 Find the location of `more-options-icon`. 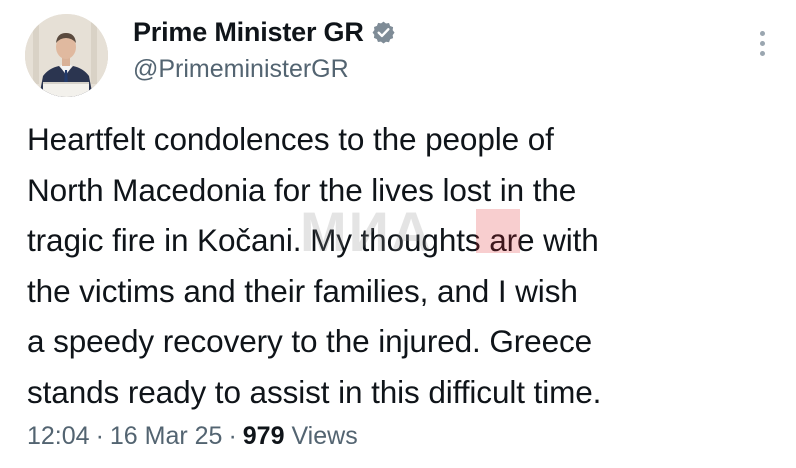

more-options-icon is located at coordinates (762, 46).